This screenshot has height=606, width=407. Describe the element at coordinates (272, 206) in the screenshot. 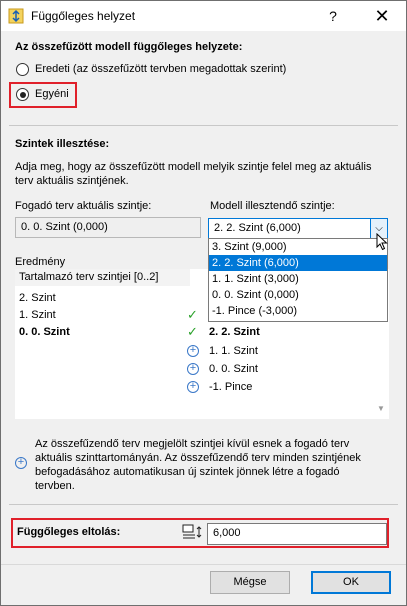

I see `model-level-label: Modell illesztendő szintje:` at that location.